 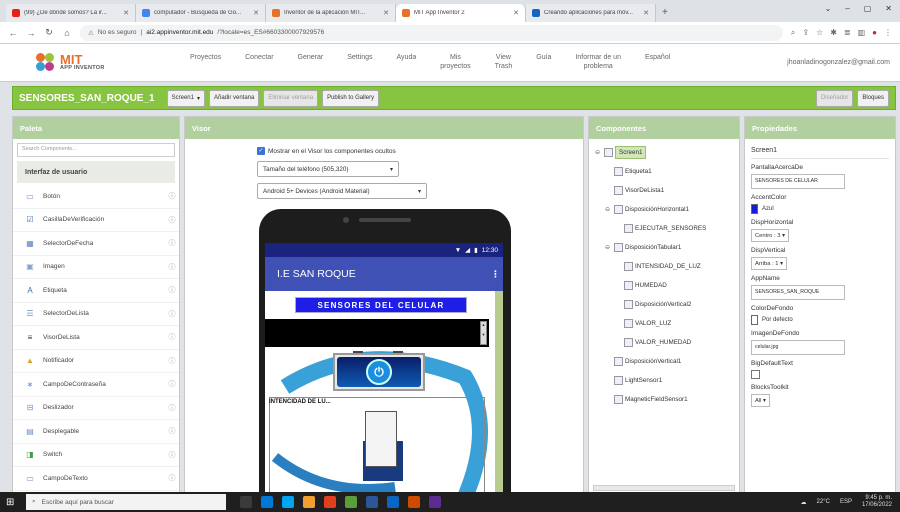 What do you see at coordinates (664, 488) in the screenshot?
I see `horizontal-scrollbar` at bounding box center [664, 488].